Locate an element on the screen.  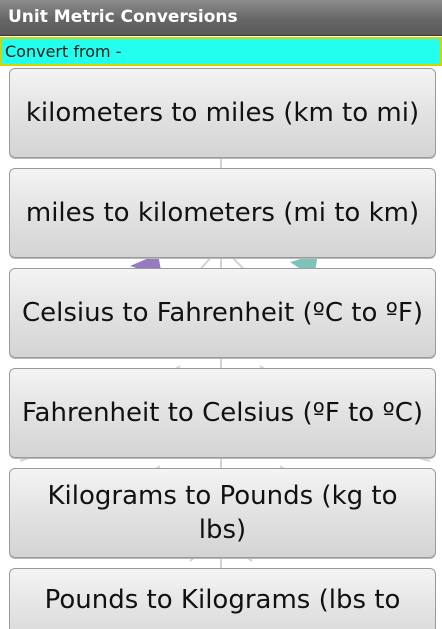
celsius-to-fahrenheit-button: Celsius to Fahrenheit (ºC to ºF) is located at coordinates (222, 313).